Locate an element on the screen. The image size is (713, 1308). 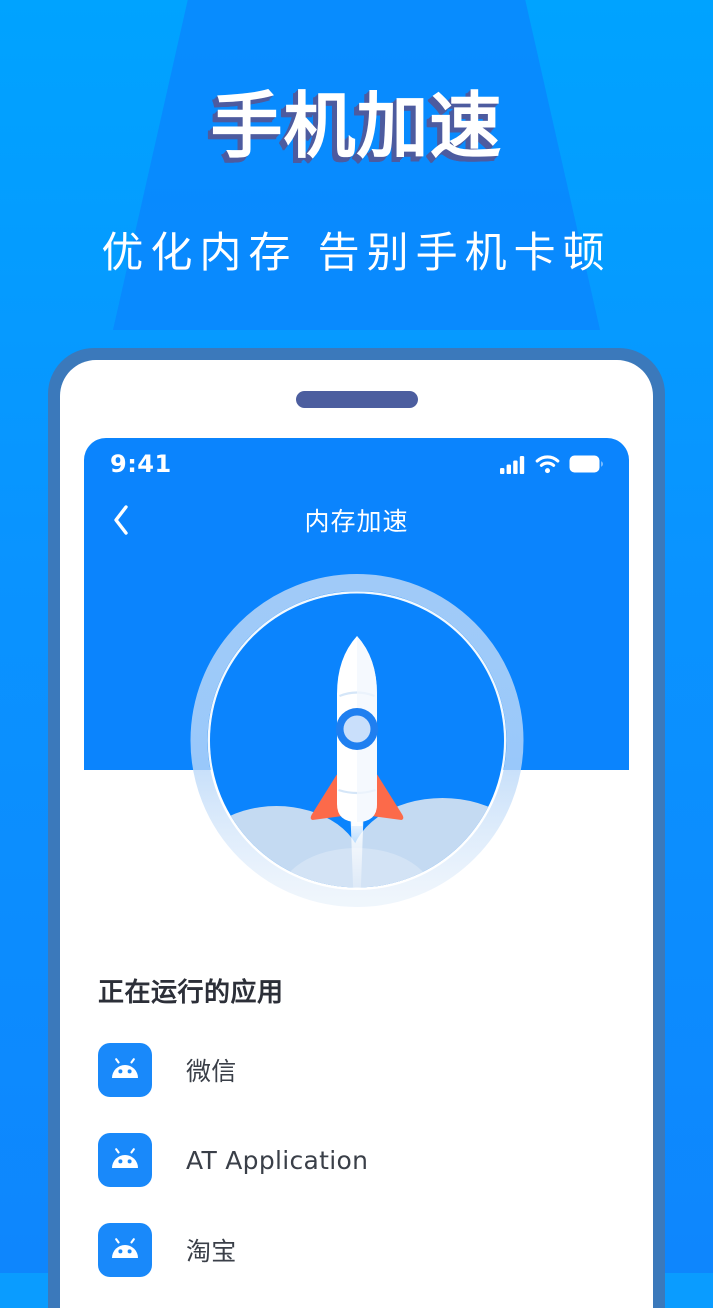
page-title: 手机加速 is located at coordinates (356, 126).